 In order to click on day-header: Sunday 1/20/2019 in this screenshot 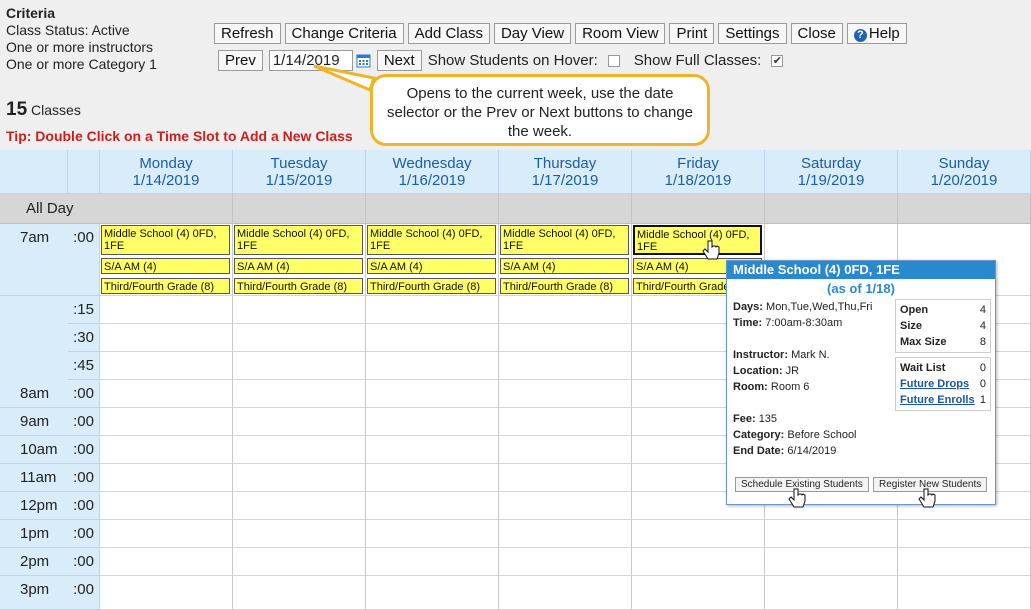, I will do `click(964, 172)`.